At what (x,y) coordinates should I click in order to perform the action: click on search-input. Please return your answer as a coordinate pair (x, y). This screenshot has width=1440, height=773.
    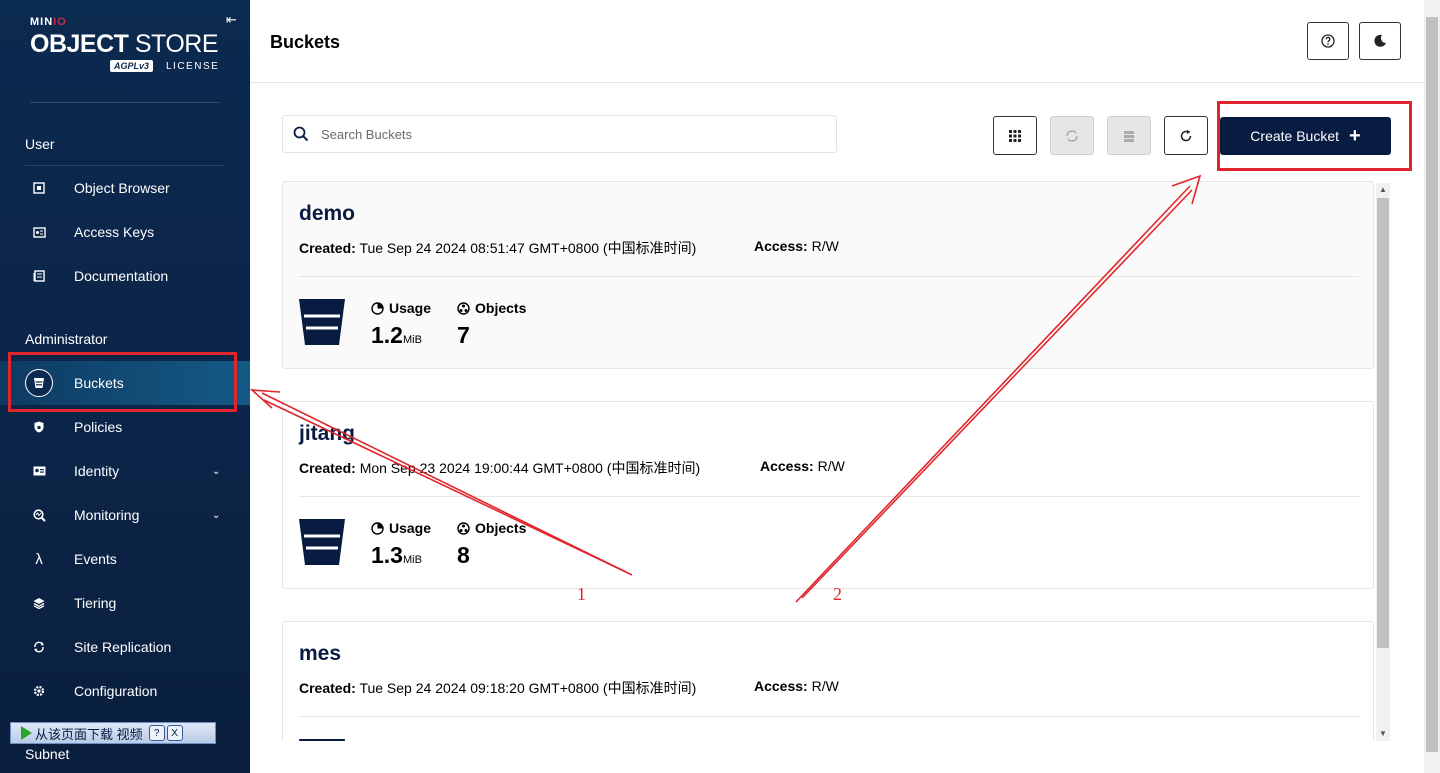
    Looking at the image, I should click on (561, 134).